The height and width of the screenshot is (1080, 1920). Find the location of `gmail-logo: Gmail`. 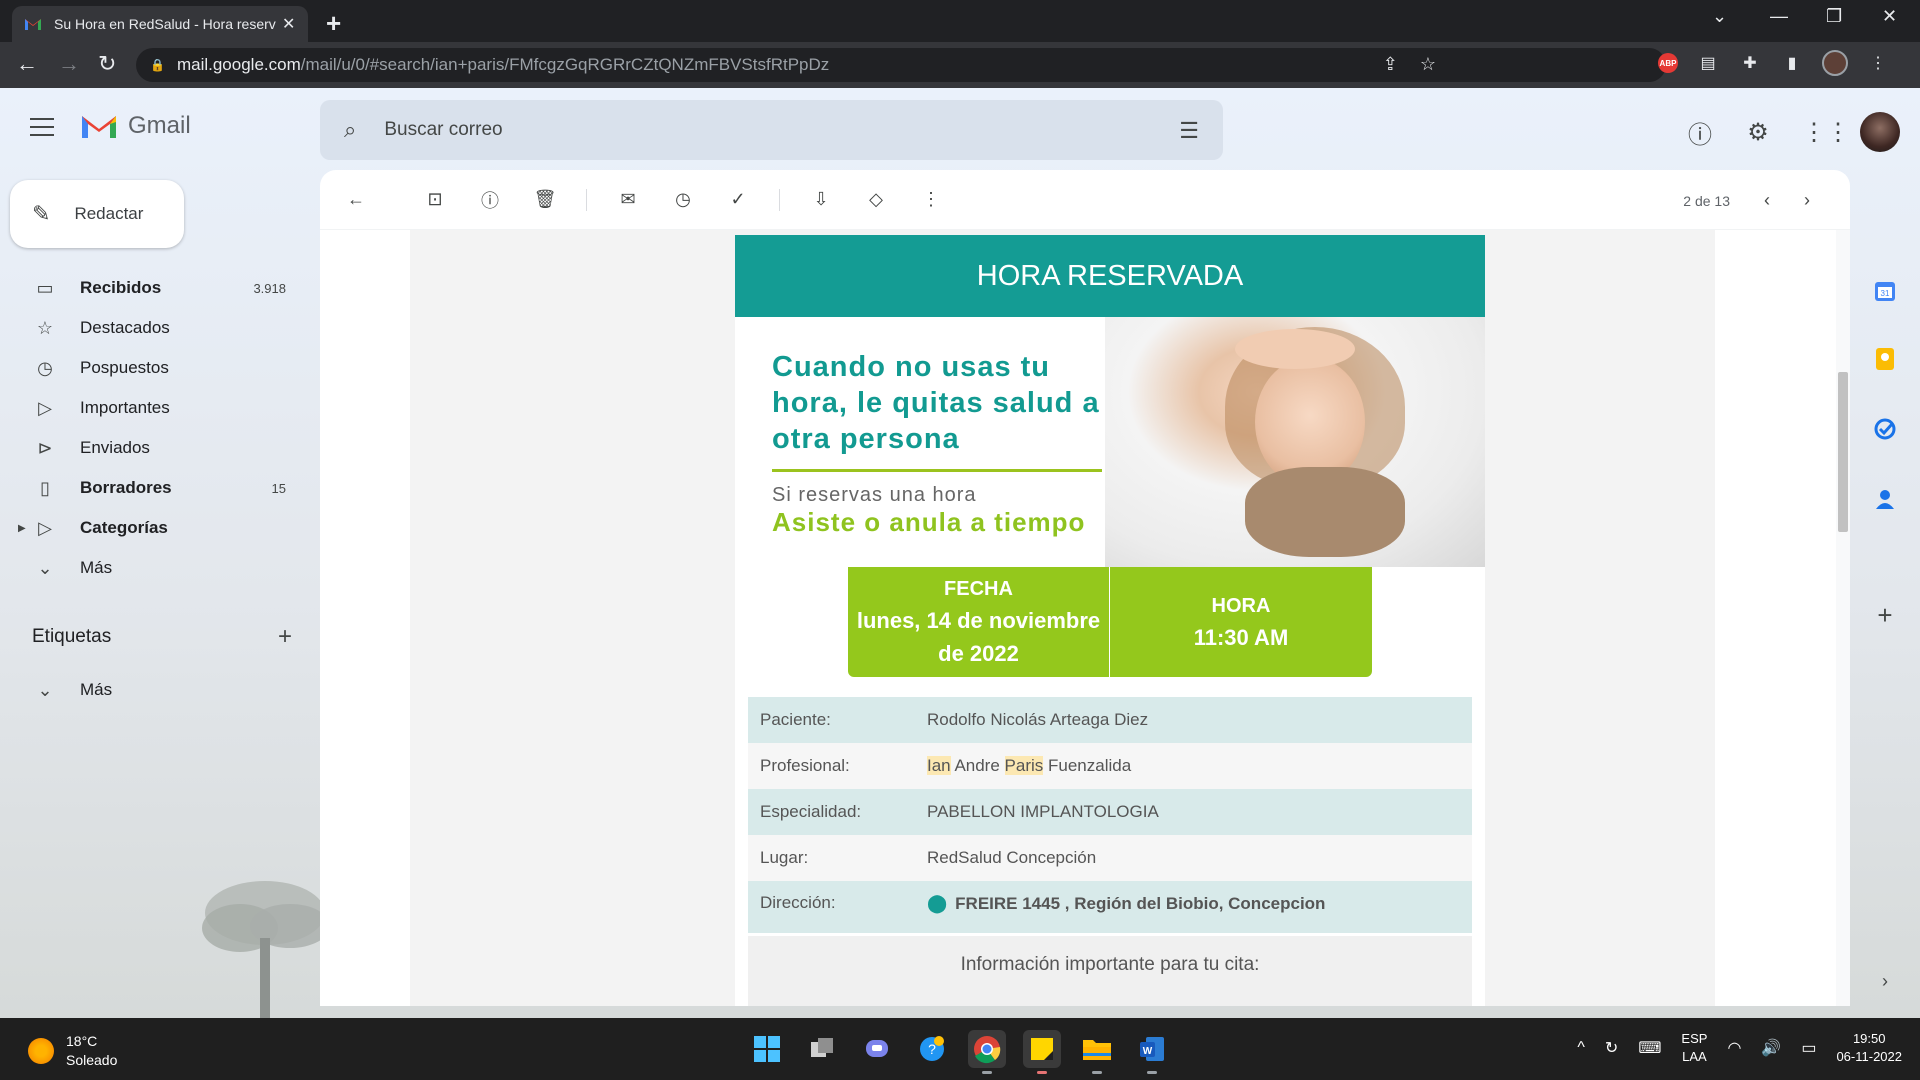

gmail-logo: Gmail is located at coordinates (135, 126).